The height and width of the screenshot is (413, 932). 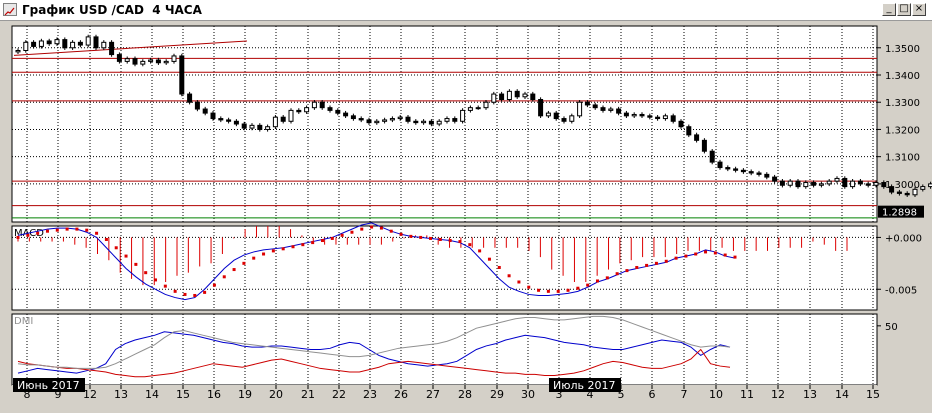 What do you see at coordinates (903, 238) in the screenshot?
I see `macd-tick-label: +0.000` at bounding box center [903, 238].